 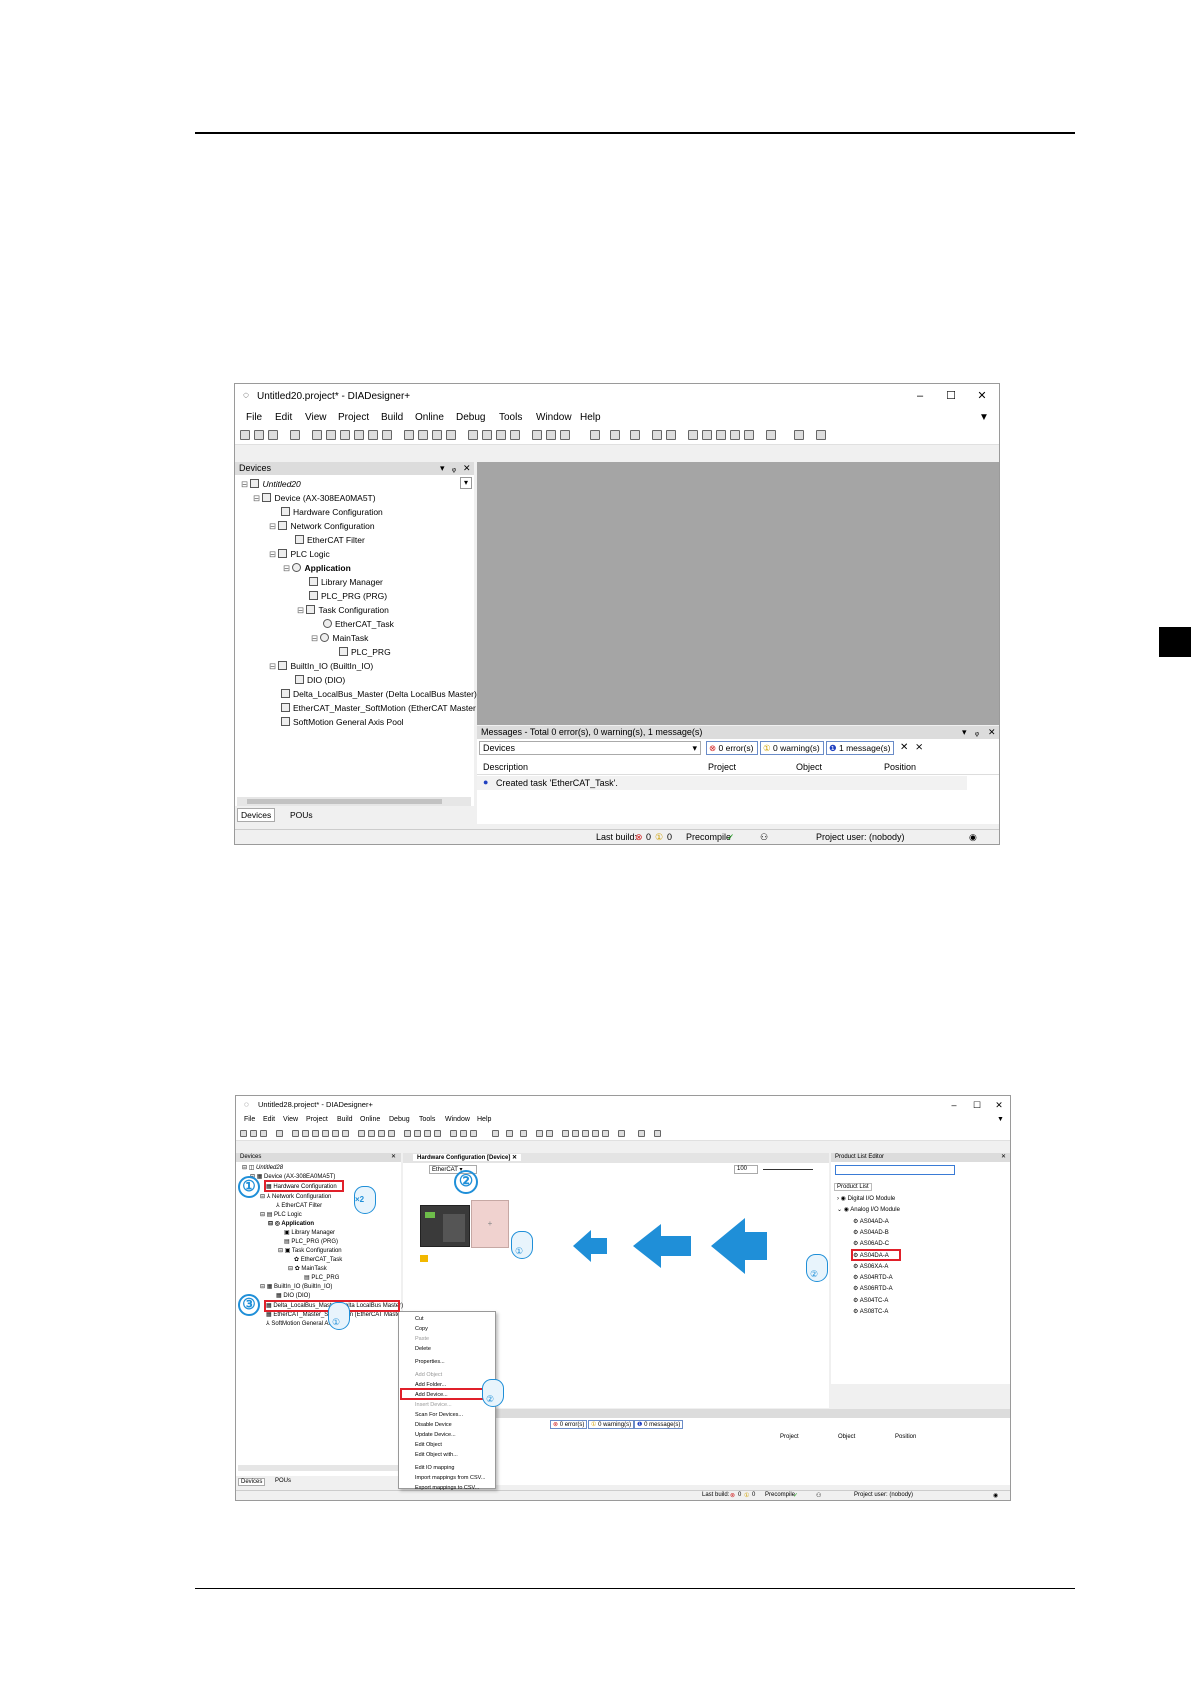 I want to click on product-digital-io: › ◉ Digital I/O Module, so click(x=866, y=1198).